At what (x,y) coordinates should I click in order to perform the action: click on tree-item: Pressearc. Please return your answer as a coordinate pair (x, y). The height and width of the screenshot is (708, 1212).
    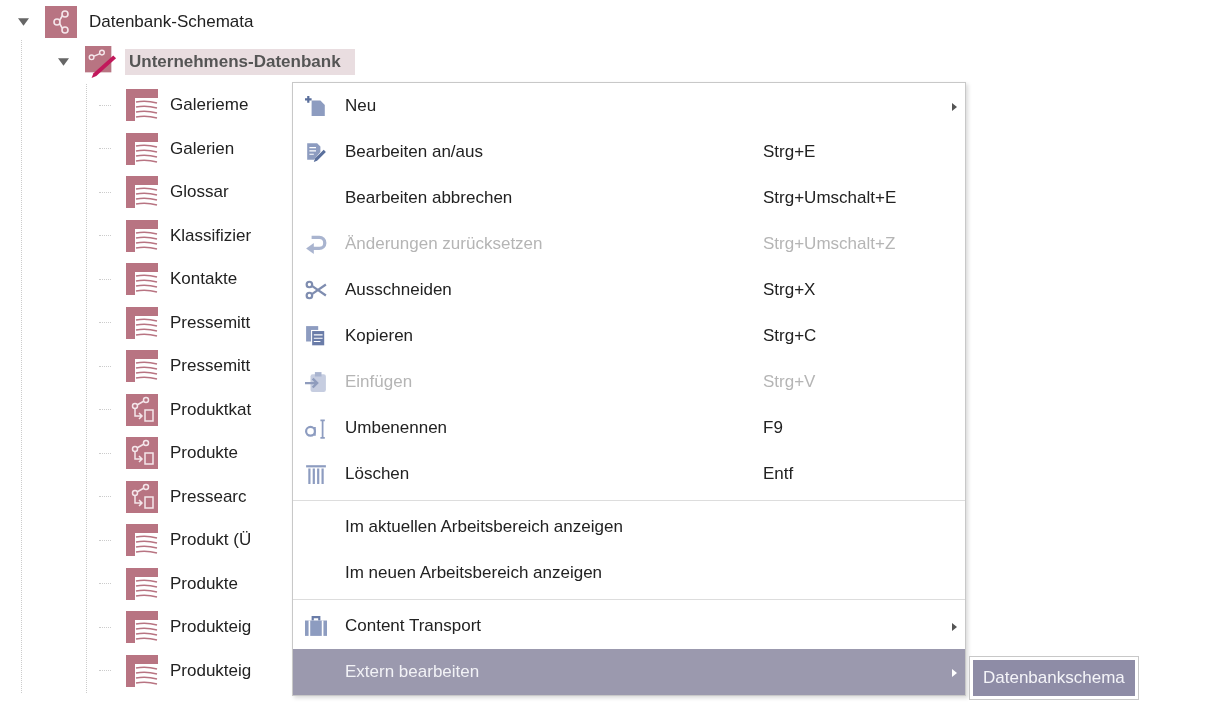
    Looking at the image, I should click on (208, 496).